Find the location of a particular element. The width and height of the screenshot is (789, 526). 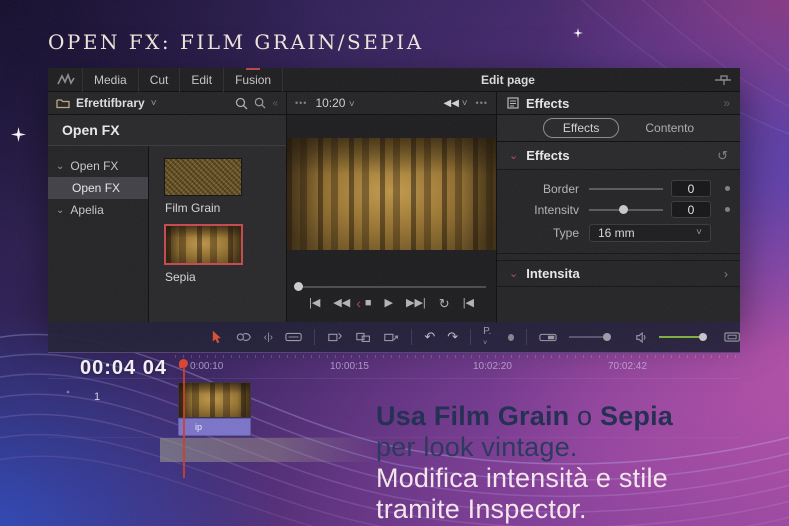

transport-controls: |◀ ◀◀ ‹ ■ ▶ ▶▶| ↻ |◀ is located at coordinates (391, 303).